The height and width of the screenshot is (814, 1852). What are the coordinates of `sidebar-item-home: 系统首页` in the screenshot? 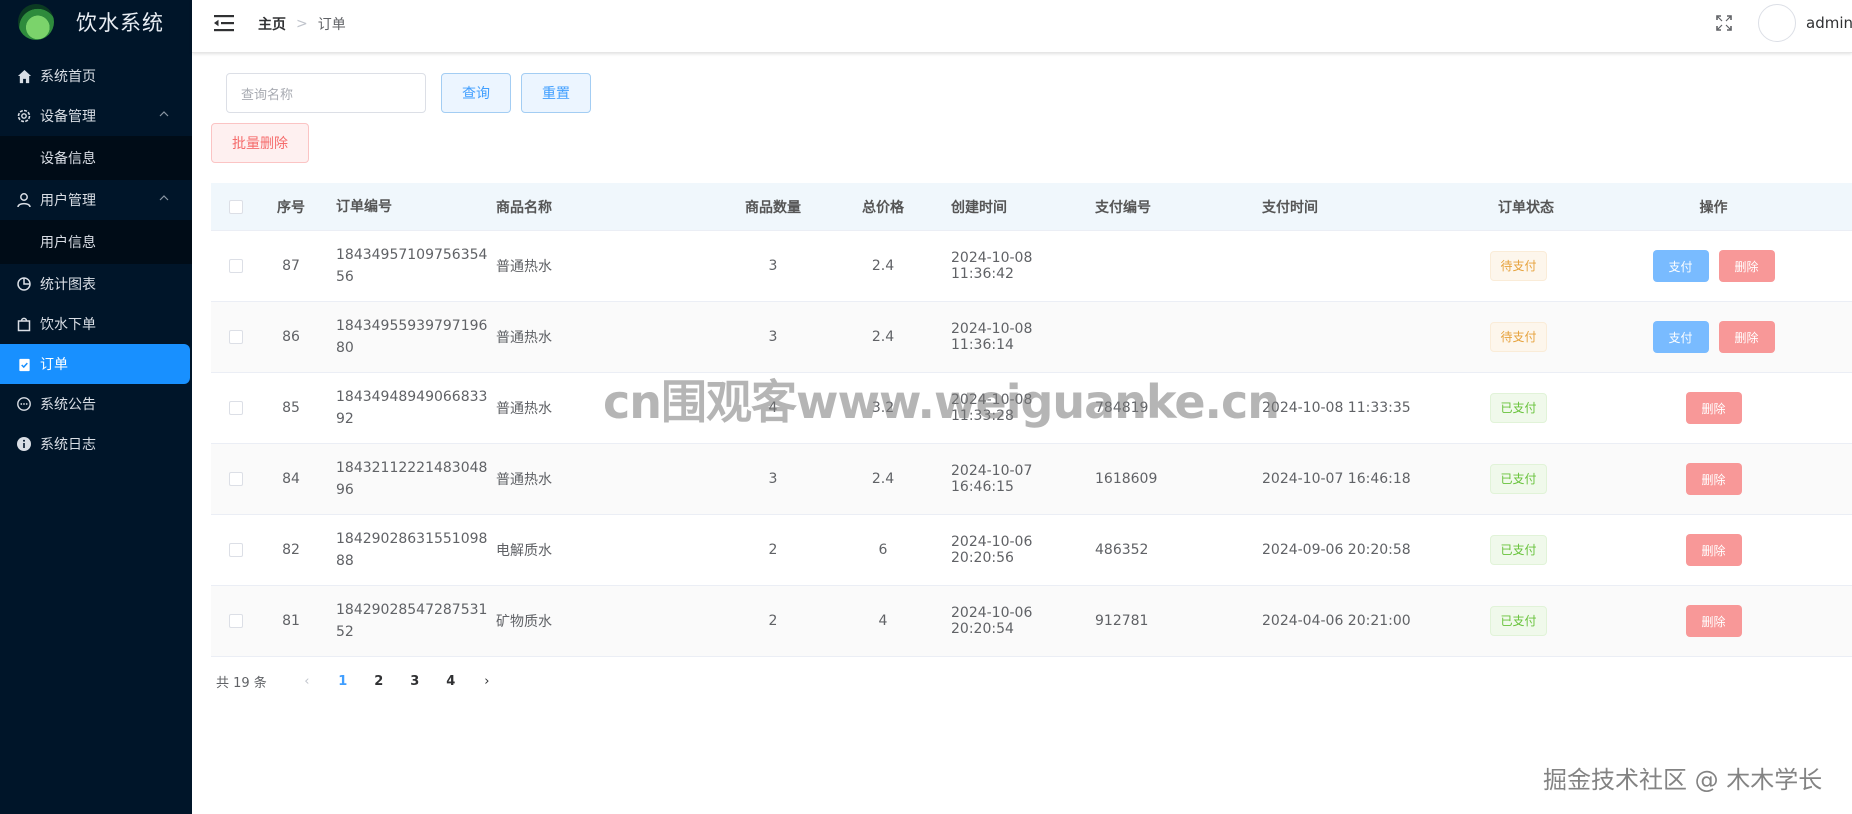 It's located at (96, 76).